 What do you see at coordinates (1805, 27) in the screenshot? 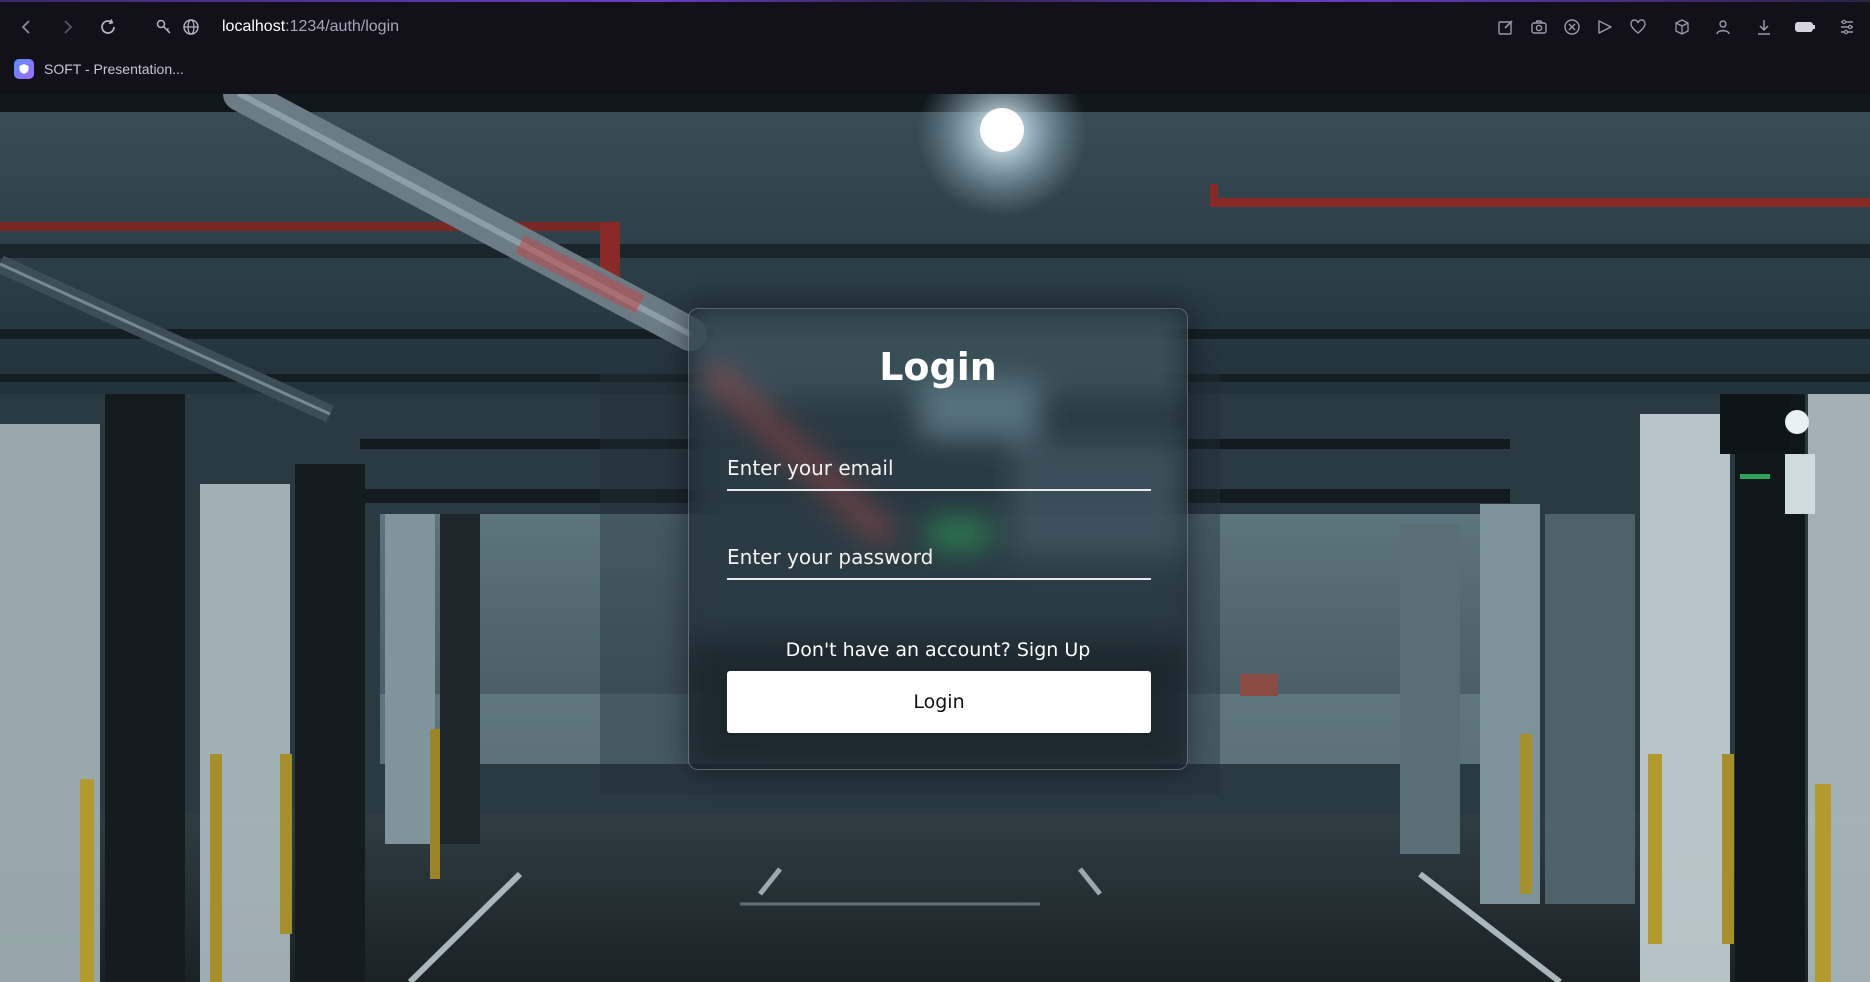
I see `battery-icon` at bounding box center [1805, 27].